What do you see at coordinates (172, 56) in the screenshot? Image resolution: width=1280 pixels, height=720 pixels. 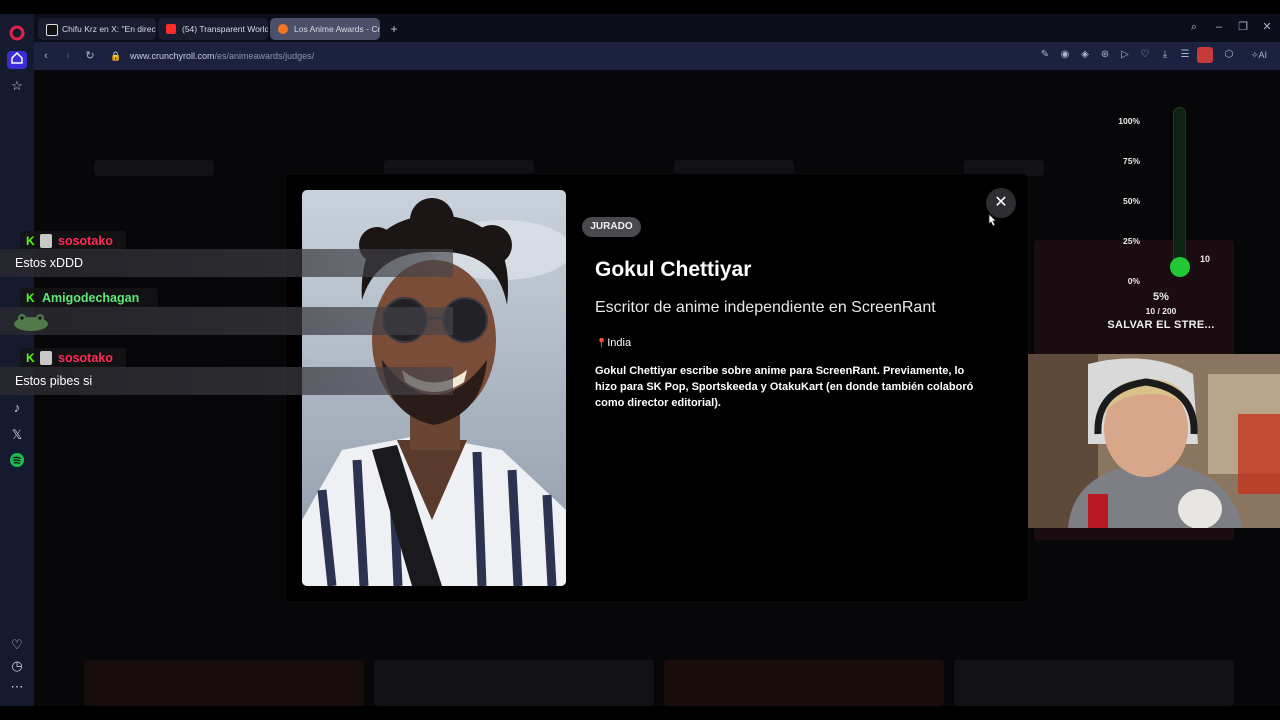 I see `url-domain: www.crunchyroll.com` at bounding box center [172, 56].